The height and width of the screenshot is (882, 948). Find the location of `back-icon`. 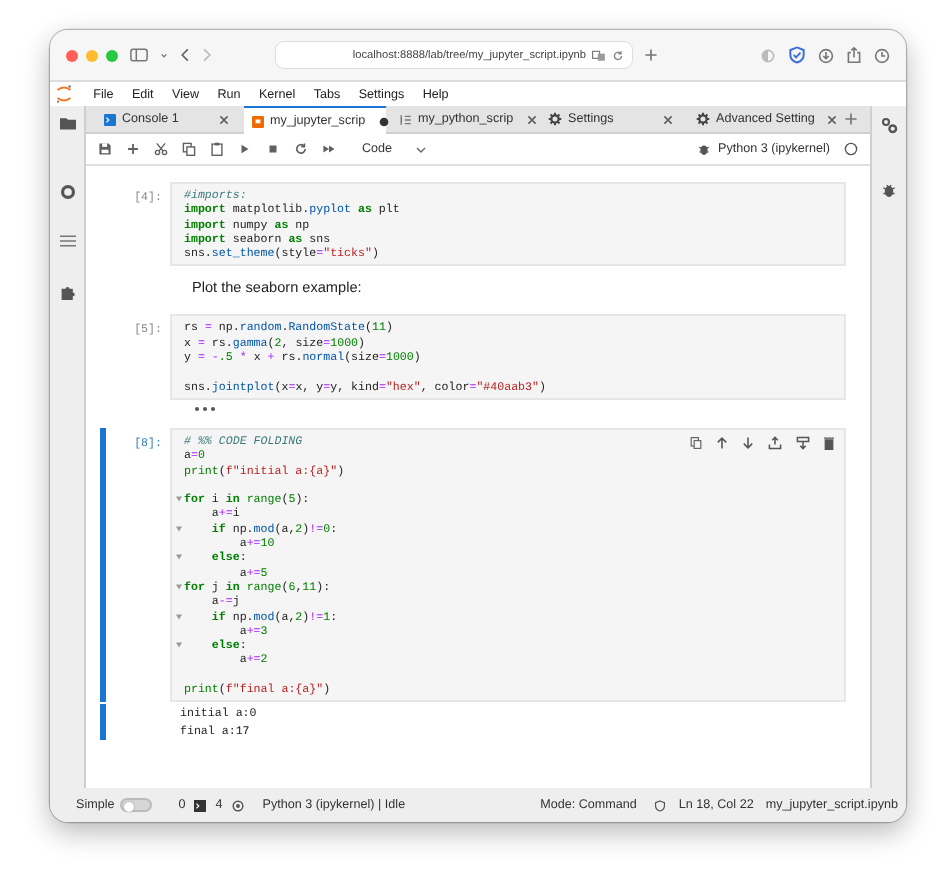

back-icon is located at coordinates (185, 55).